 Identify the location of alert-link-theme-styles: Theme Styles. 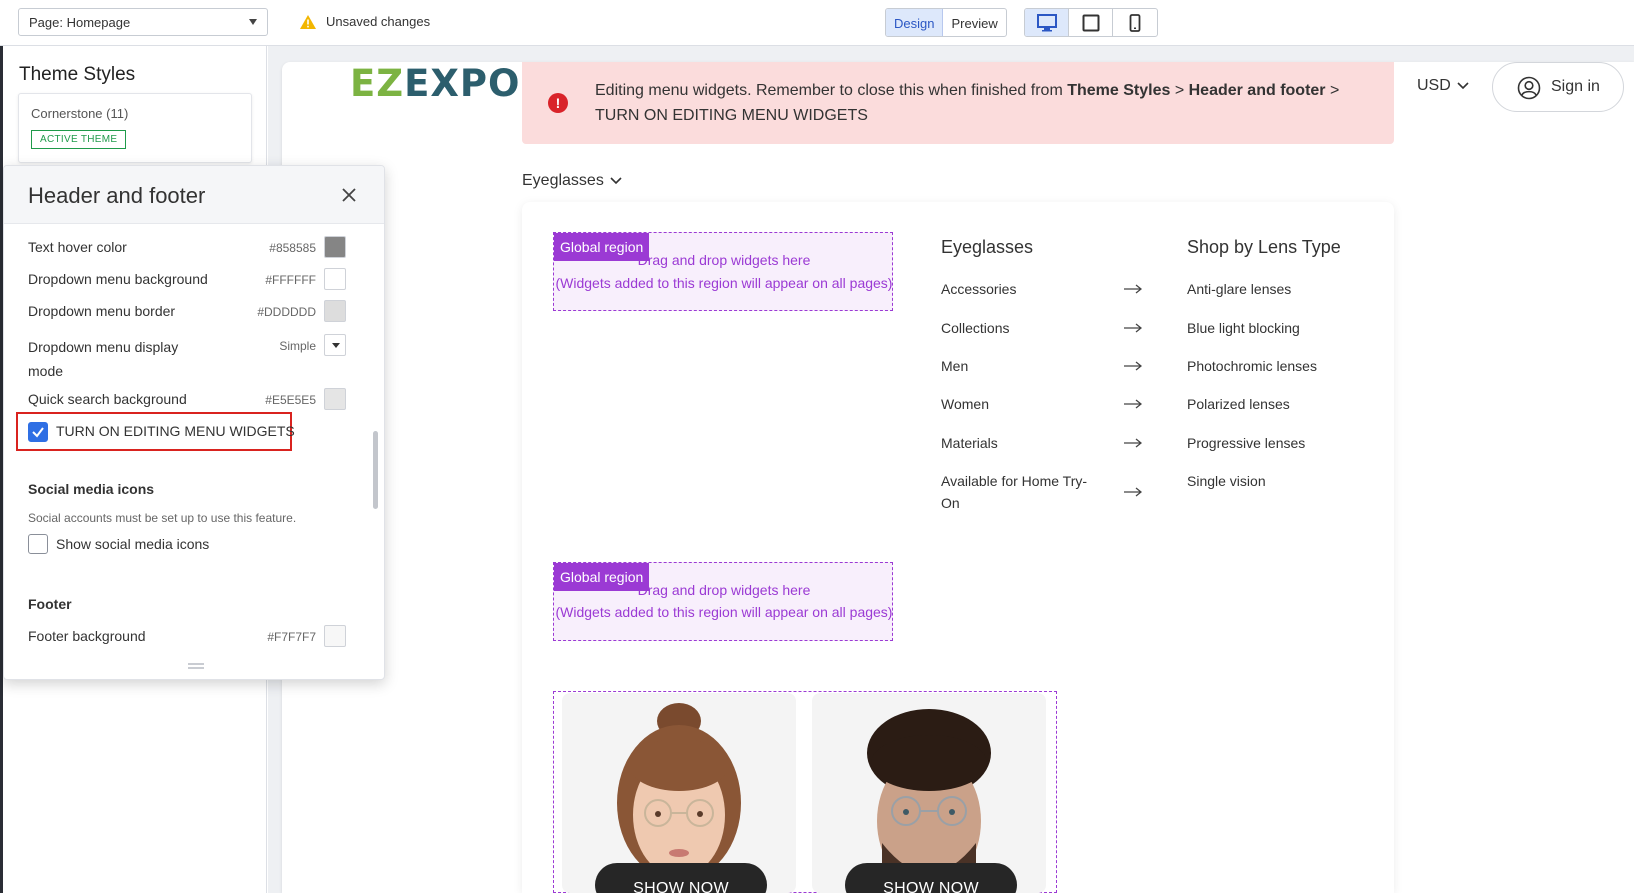
(1119, 90).